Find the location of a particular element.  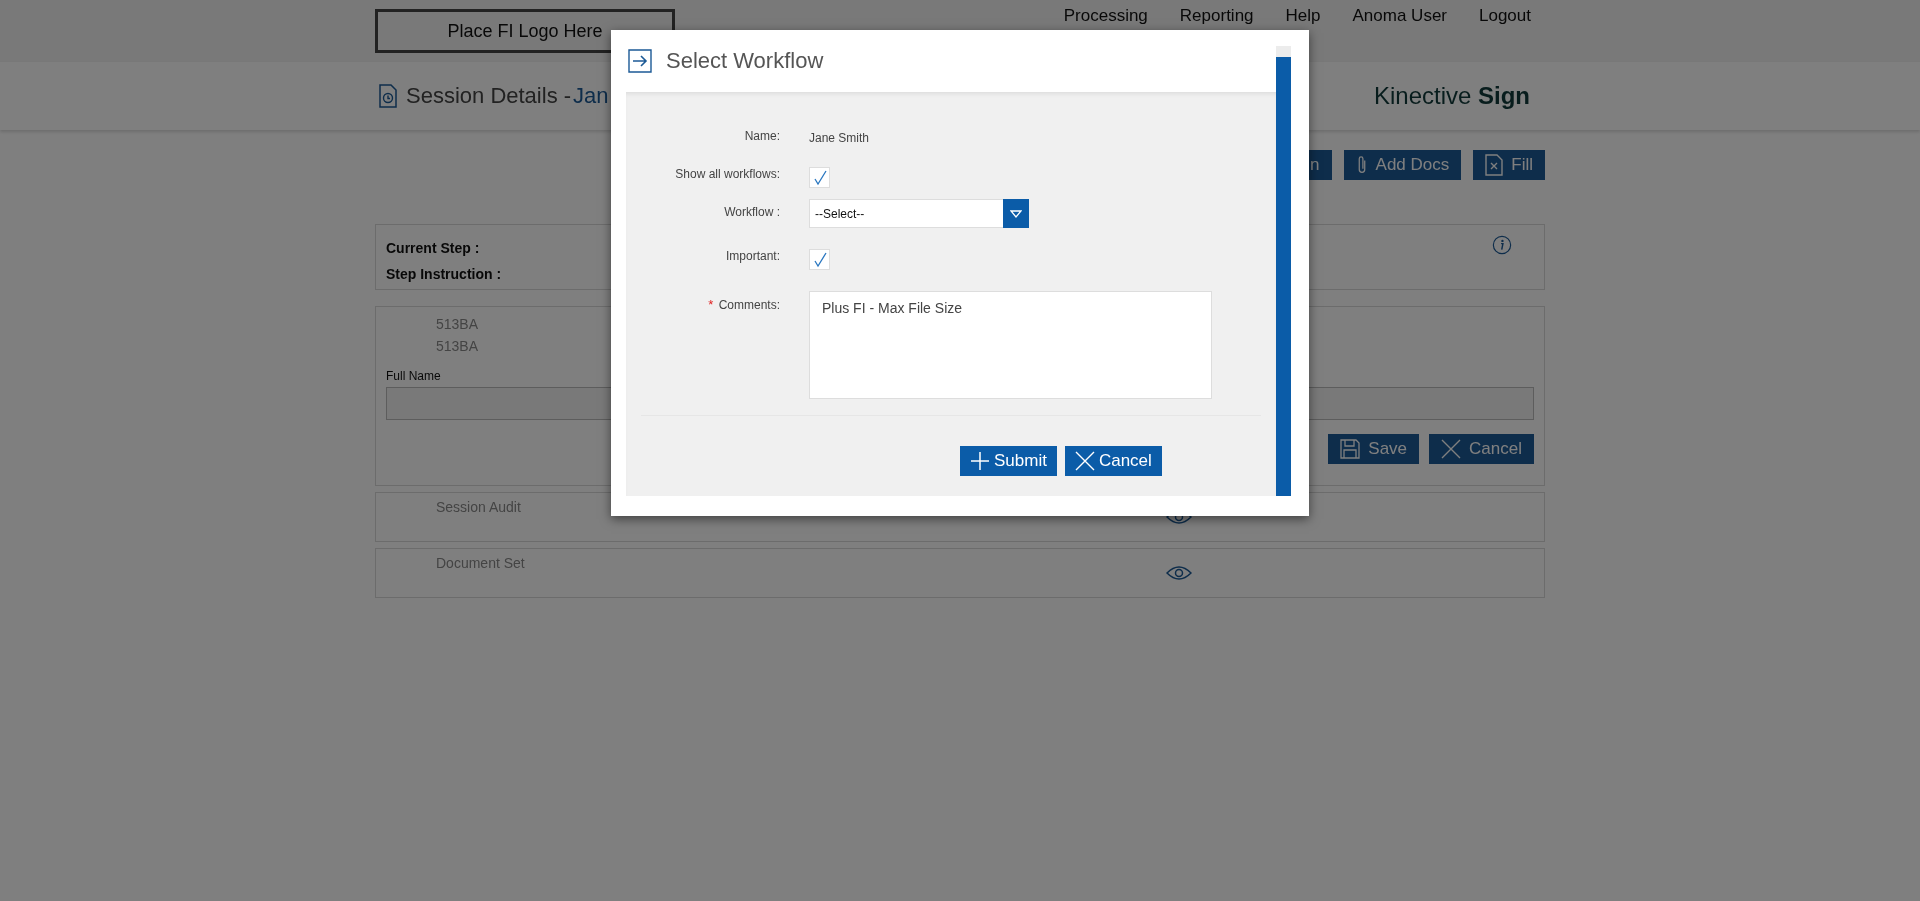

nav-link: Logout is located at coordinates (1505, 16).